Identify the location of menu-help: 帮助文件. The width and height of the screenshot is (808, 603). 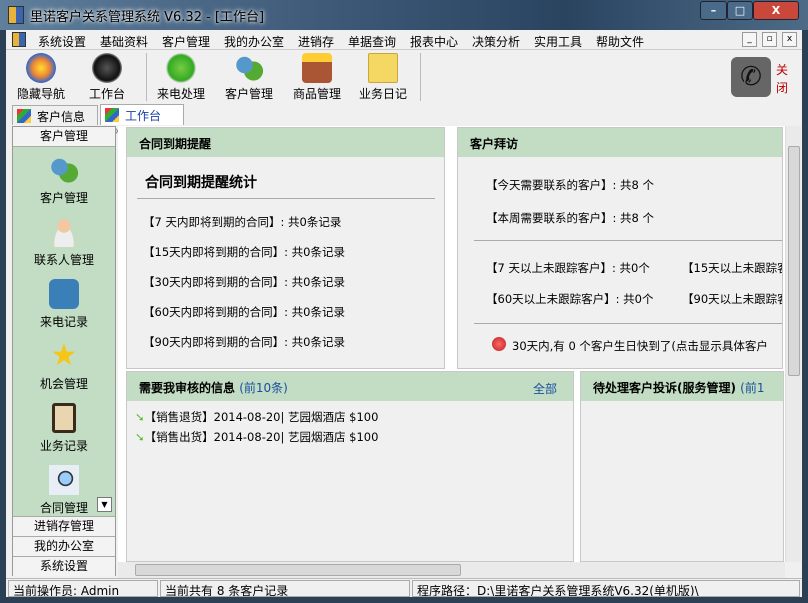
(620, 41).